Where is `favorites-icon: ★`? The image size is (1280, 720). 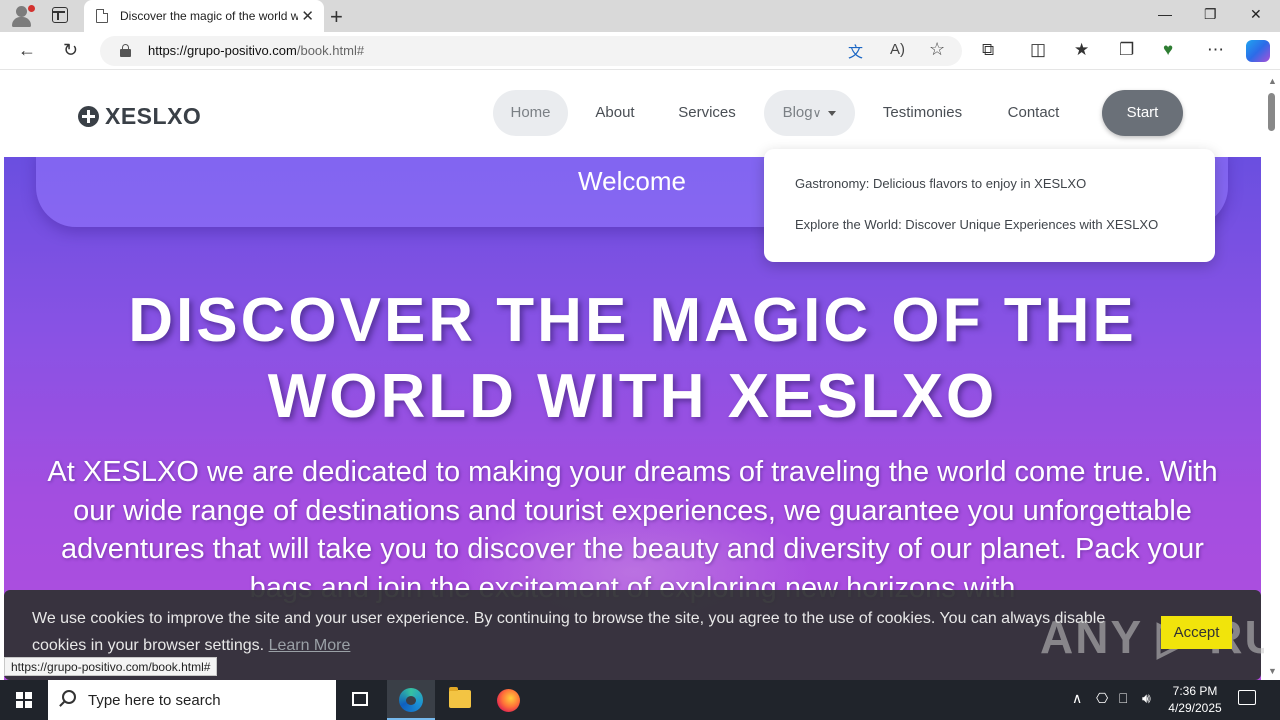
favorites-icon: ★ is located at coordinates (1081, 50).